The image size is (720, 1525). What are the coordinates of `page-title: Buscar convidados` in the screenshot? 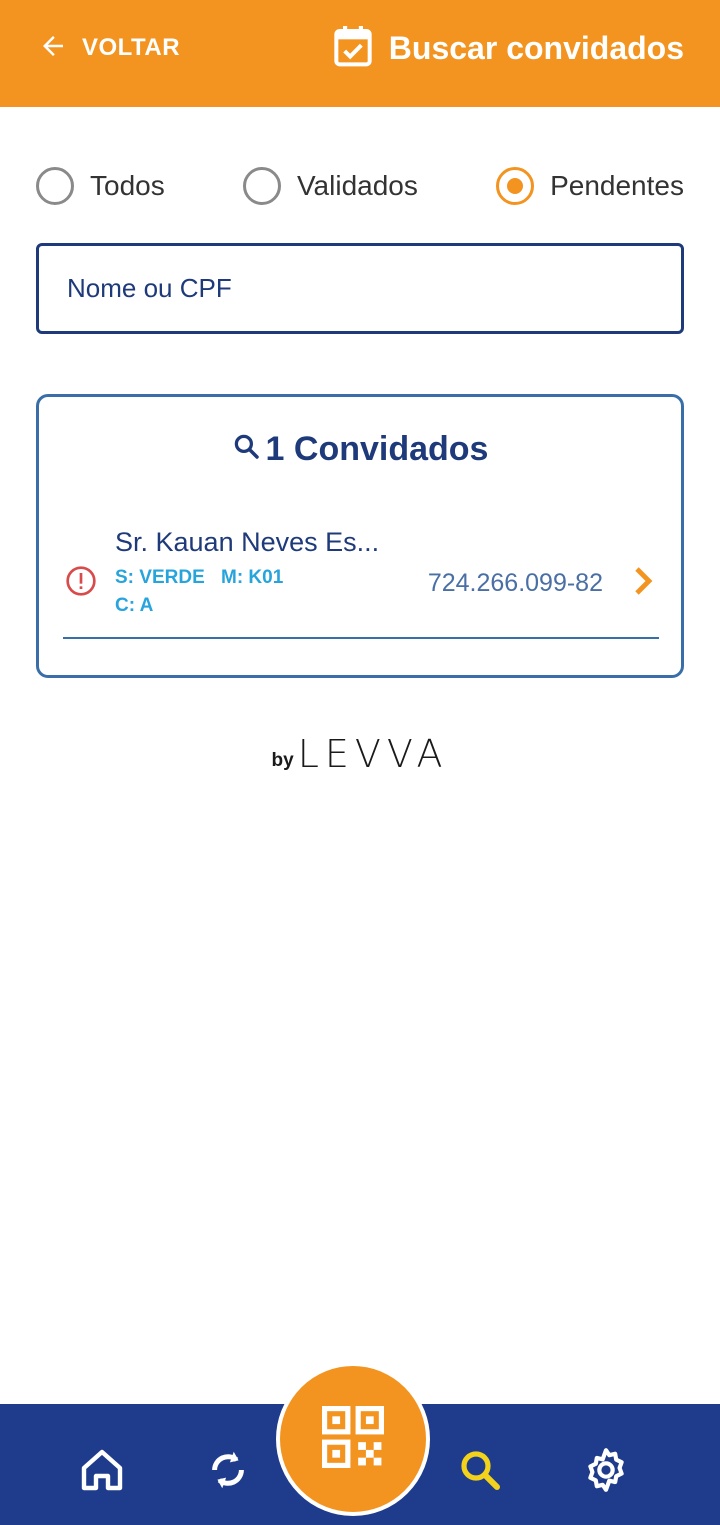 It's located at (536, 47).